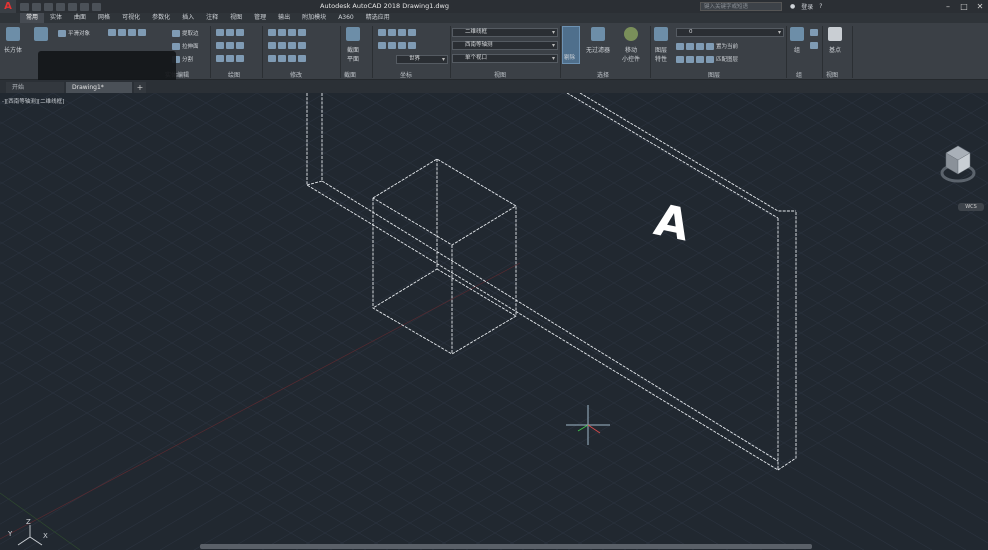 Image resolution: width=988 pixels, height=550 pixels. What do you see at coordinates (132, 32) in the screenshot?
I see `intersect-icon` at bounding box center [132, 32].